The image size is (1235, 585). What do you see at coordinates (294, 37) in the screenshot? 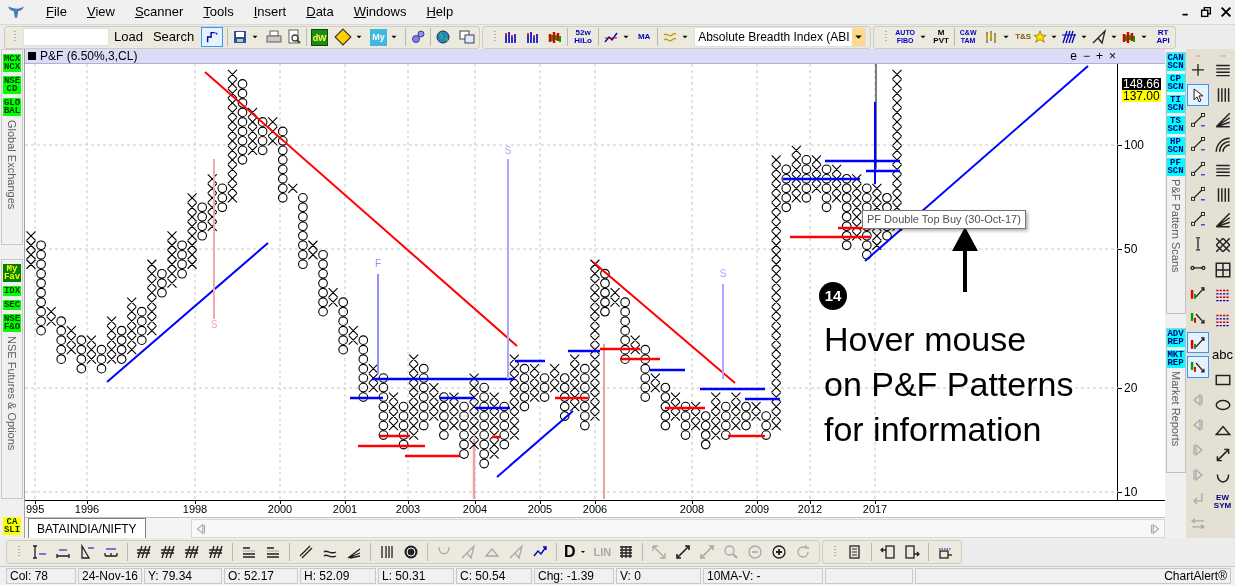
I see `print-preview-icon` at bounding box center [294, 37].